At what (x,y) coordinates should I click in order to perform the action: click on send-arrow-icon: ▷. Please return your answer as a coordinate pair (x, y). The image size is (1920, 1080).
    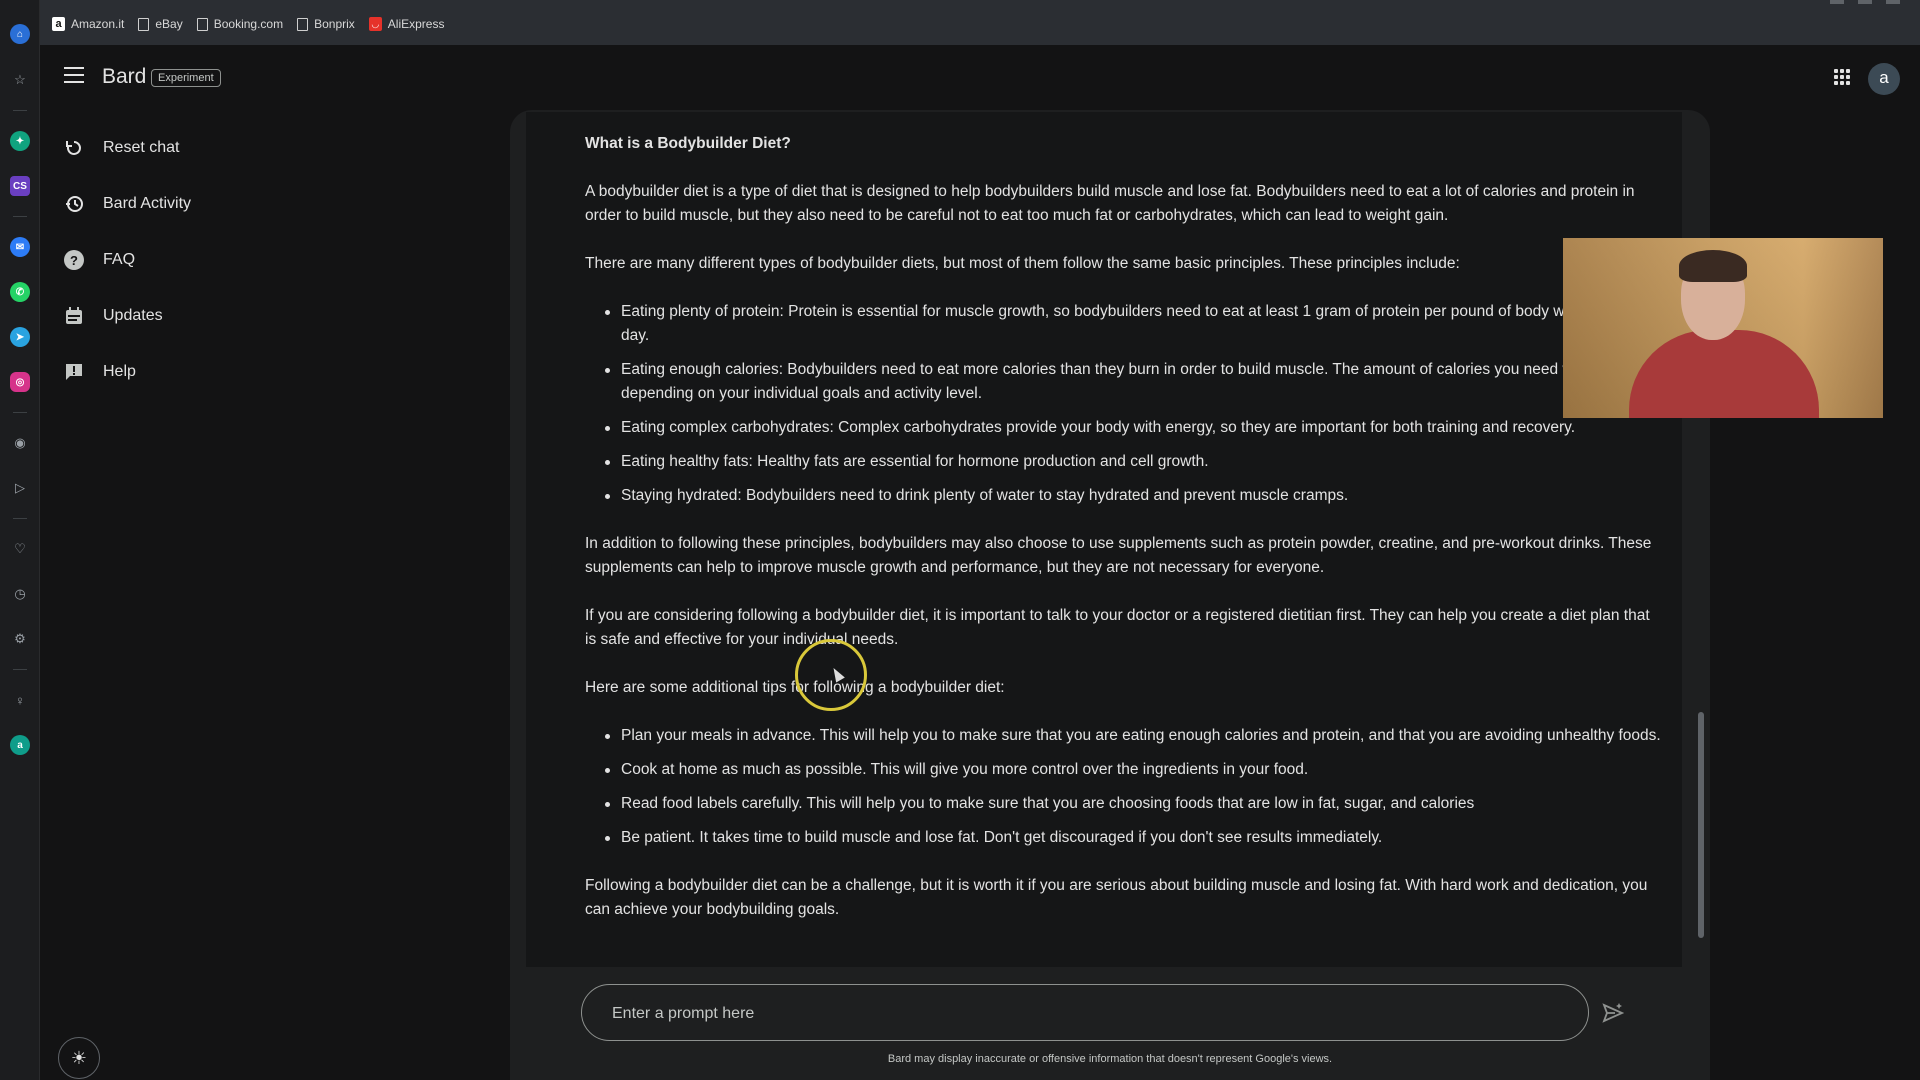
    Looking at the image, I should click on (20, 488).